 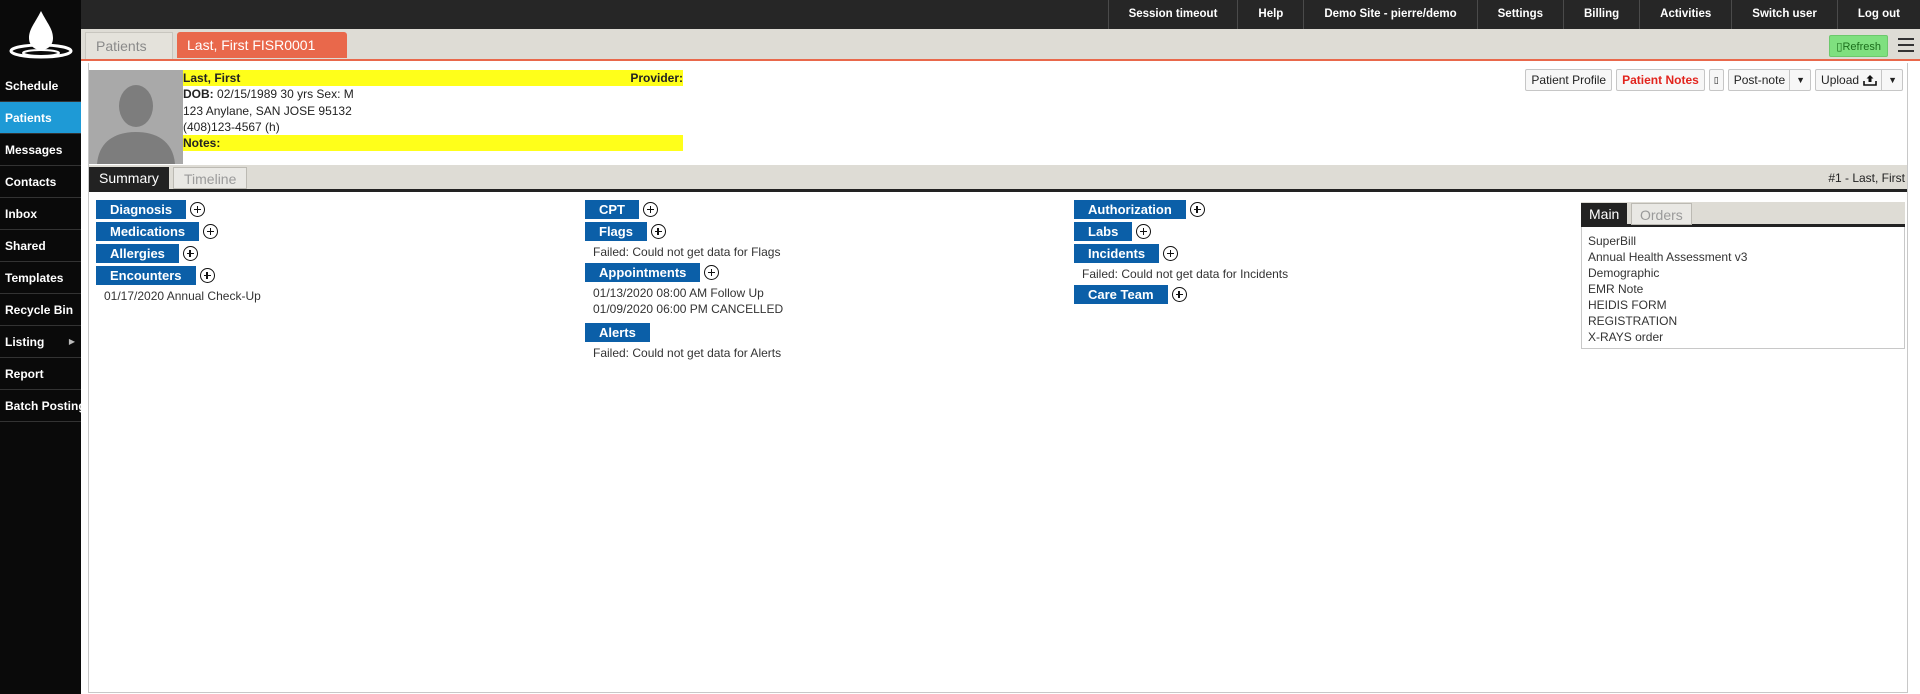 I want to click on add-authorization-plus-icon, so click(x=1197, y=209).